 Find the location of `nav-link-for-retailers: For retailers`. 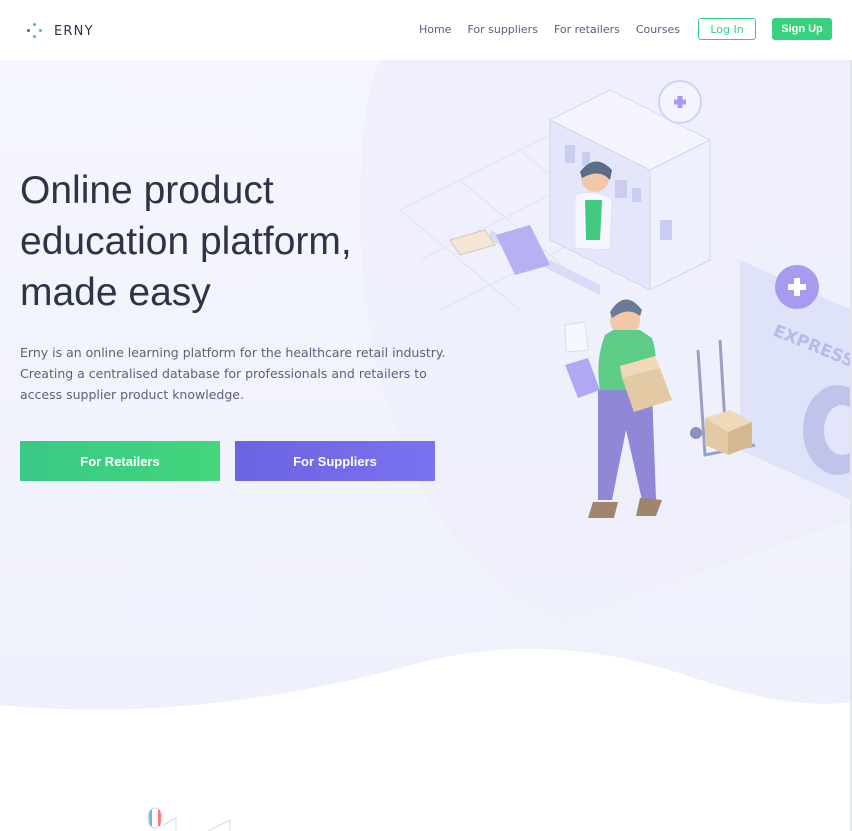

nav-link-for-retailers: For retailers is located at coordinates (587, 29).